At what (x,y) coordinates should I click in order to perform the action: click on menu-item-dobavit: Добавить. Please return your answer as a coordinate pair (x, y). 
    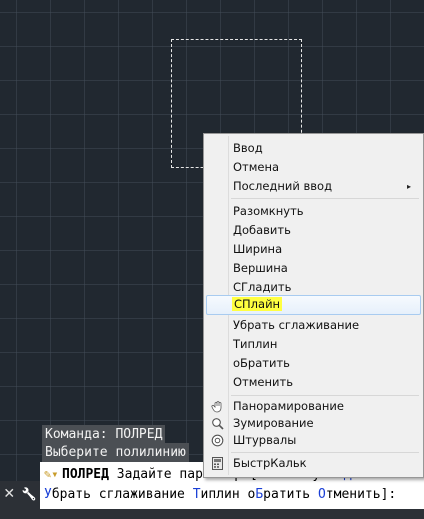
    Looking at the image, I should click on (313, 230).